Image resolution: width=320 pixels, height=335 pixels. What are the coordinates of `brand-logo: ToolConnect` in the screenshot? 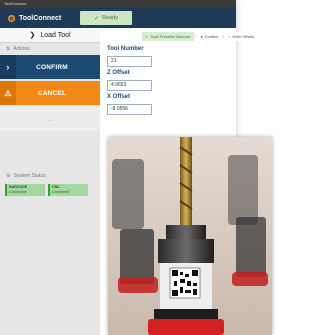 It's located at (38, 18).